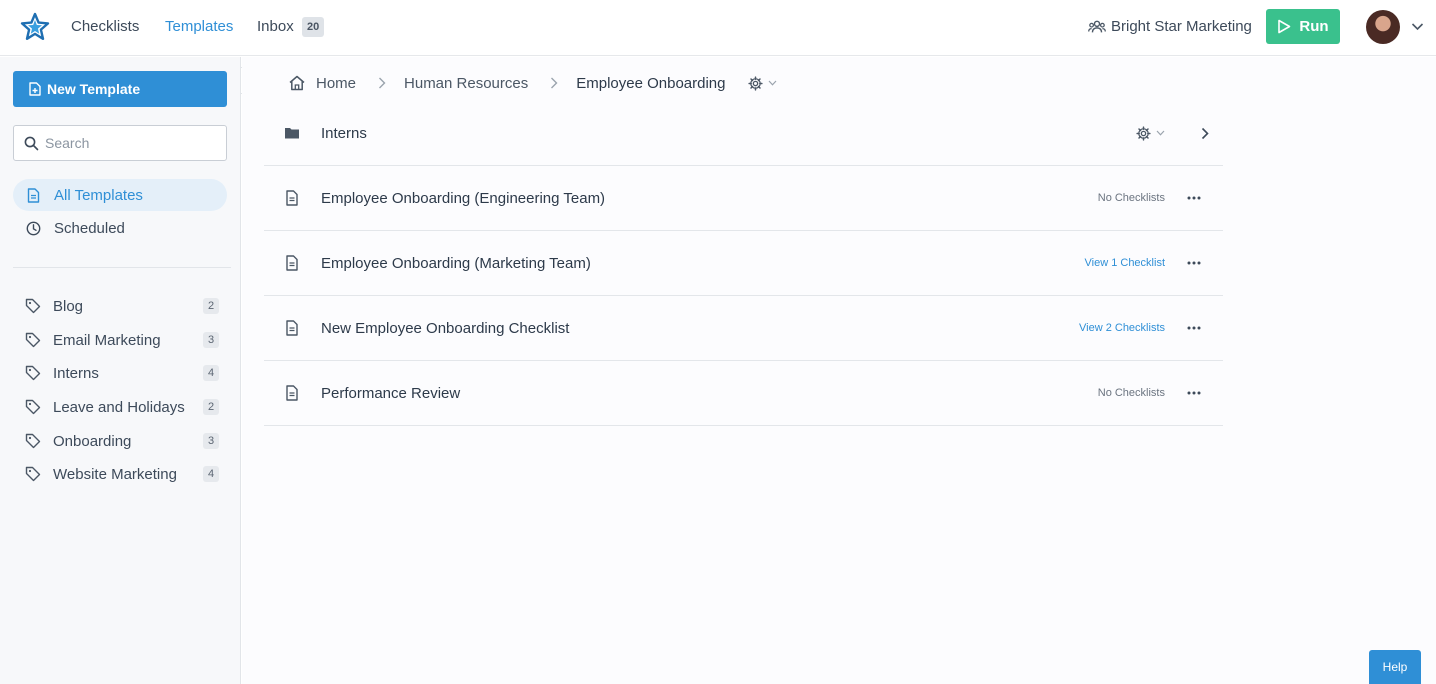  Describe the element at coordinates (122, 267) in the screenshot. I see `sidebar-divider` at that location.